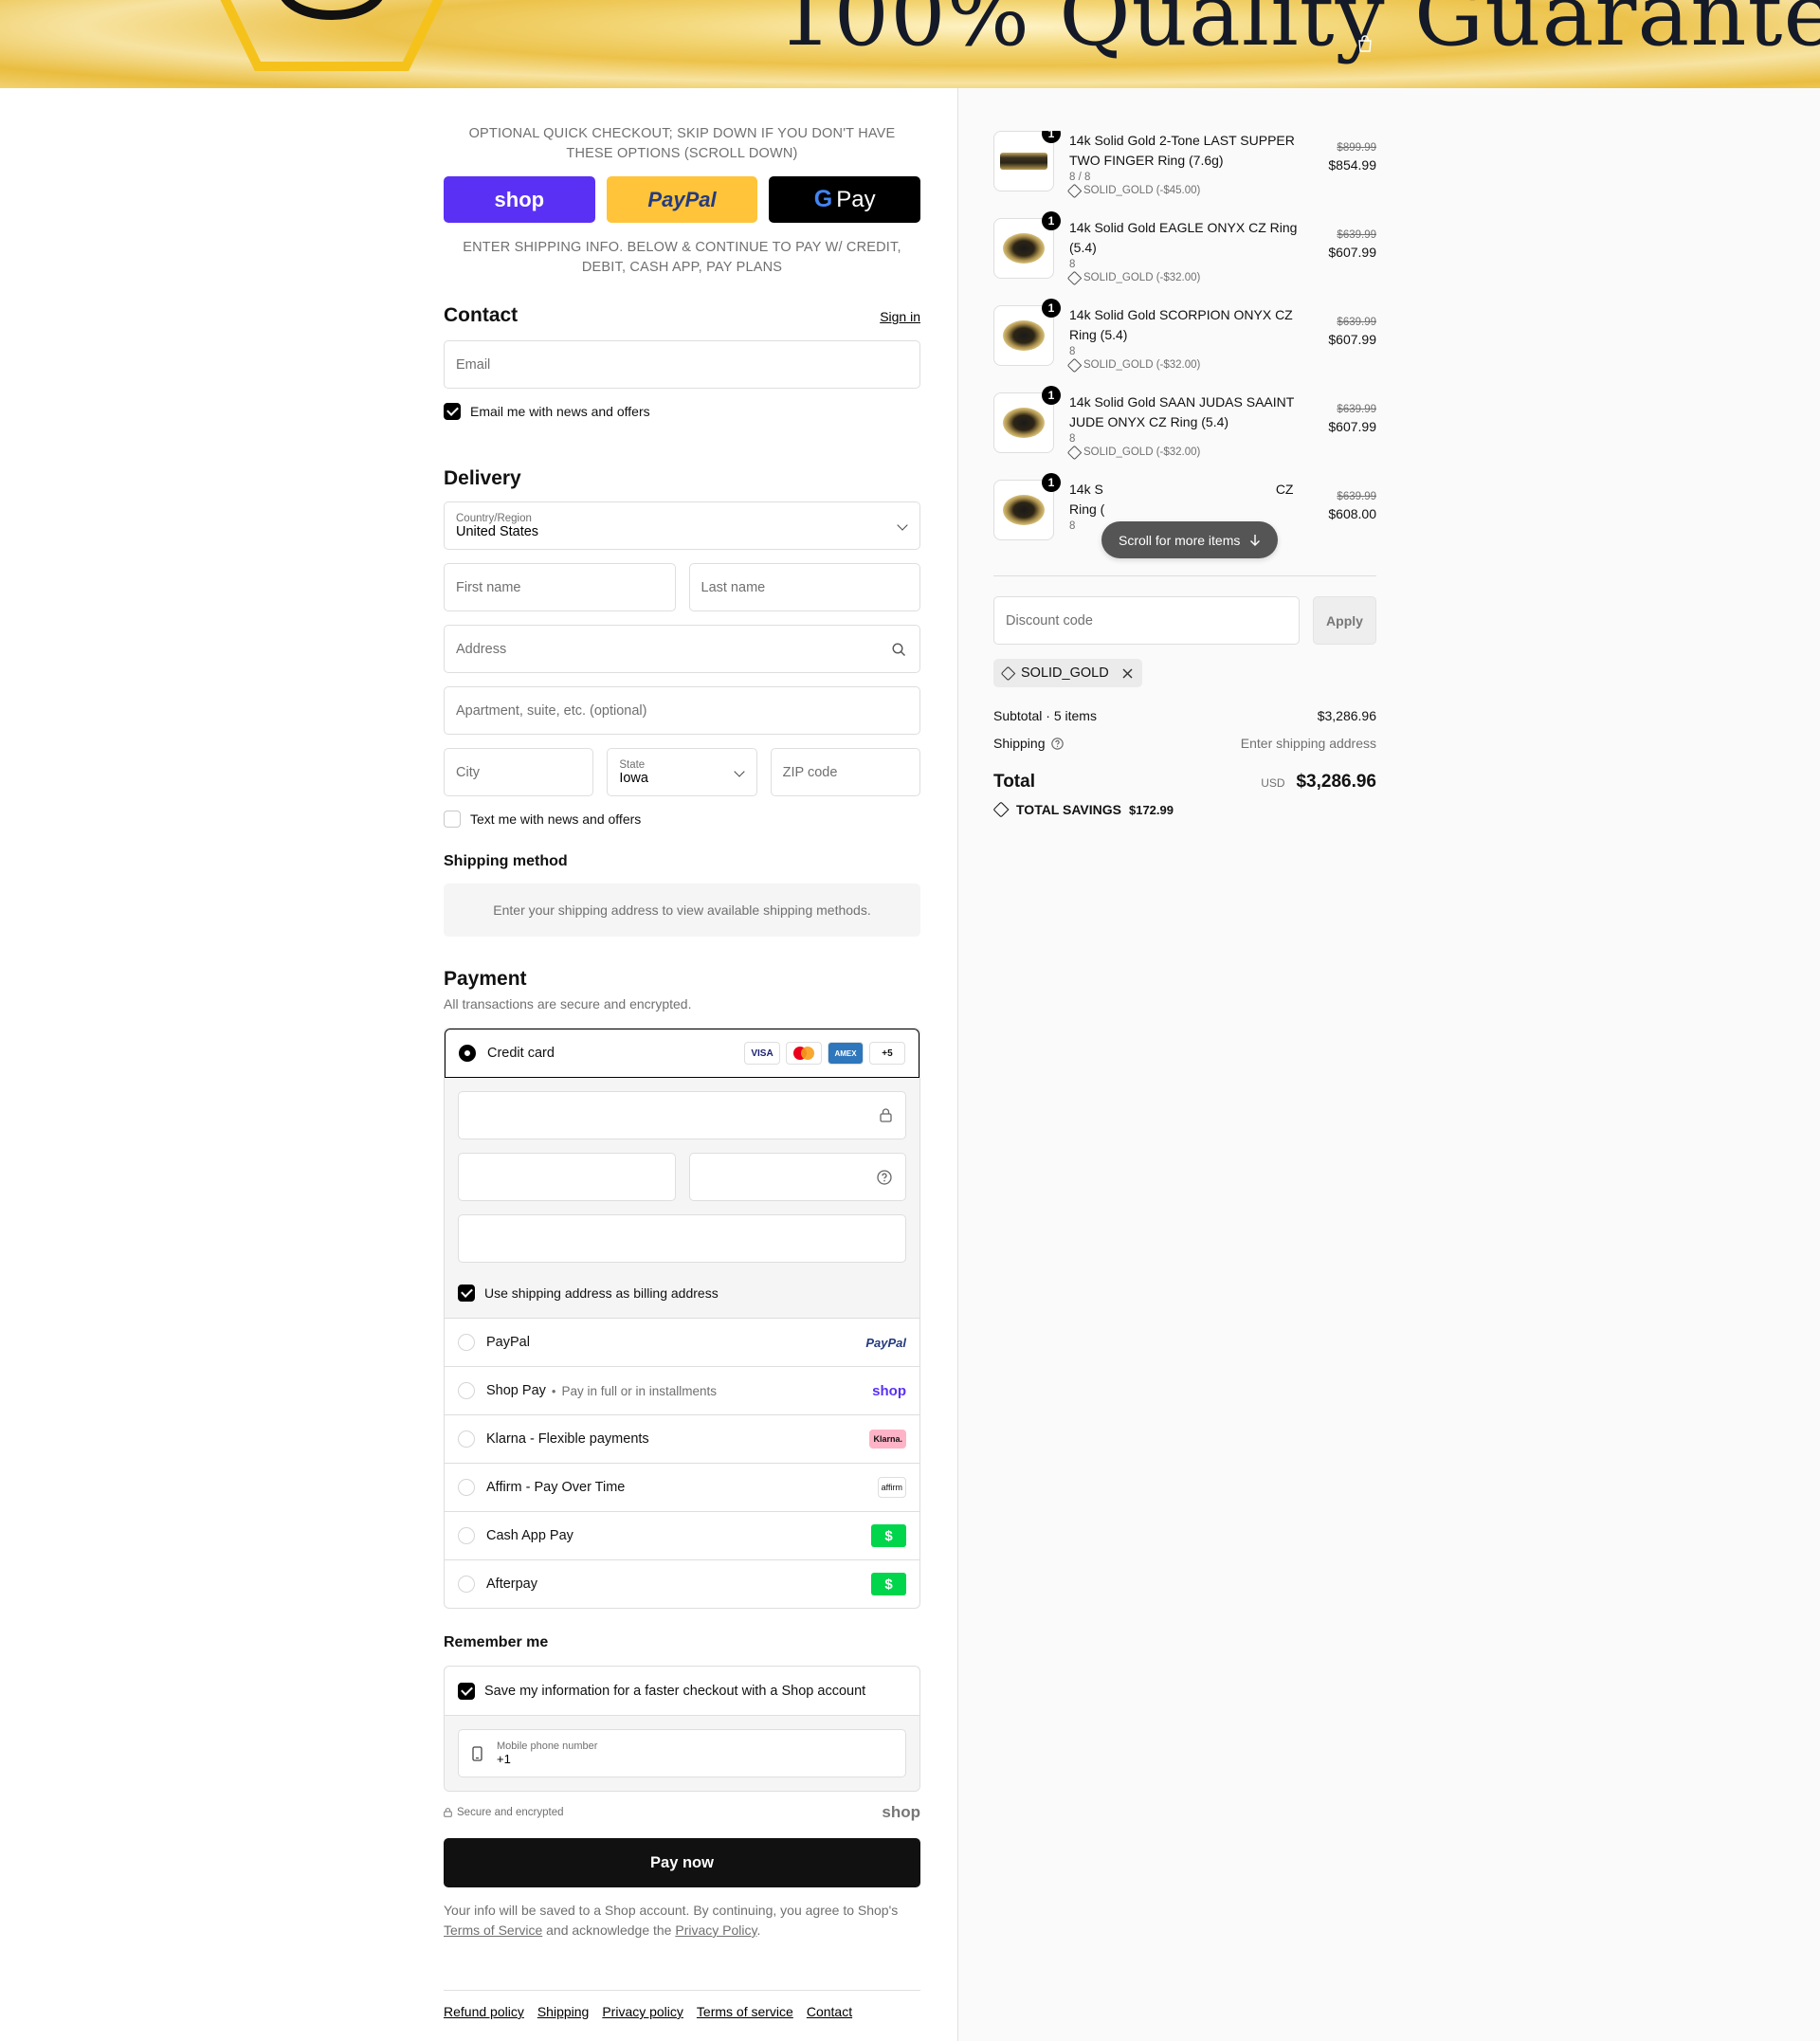  I want to click on phone-label: Mobile phone number, so click(547, 1746).